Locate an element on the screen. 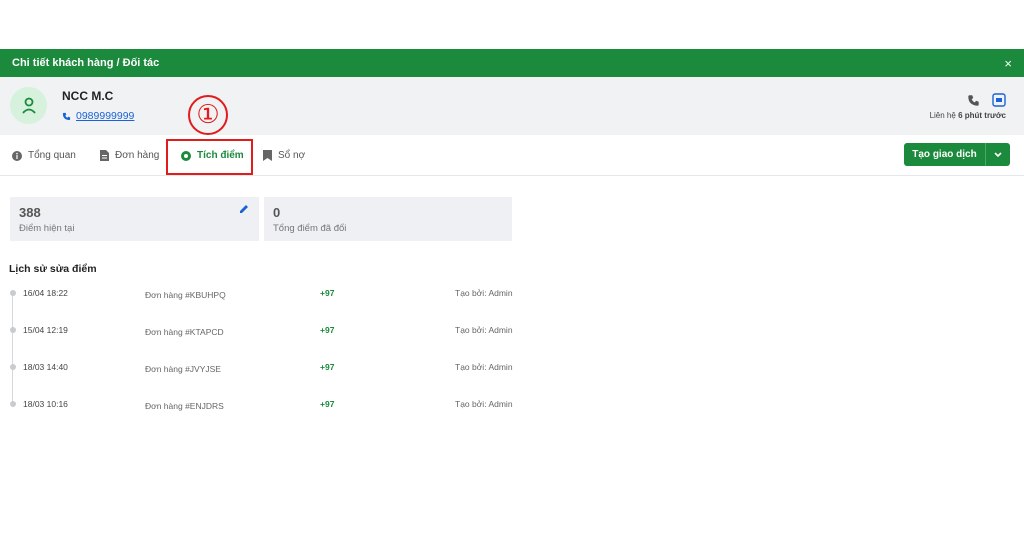 The image size is (1024, 550). phone-icon is located at coordinates (66, 116).